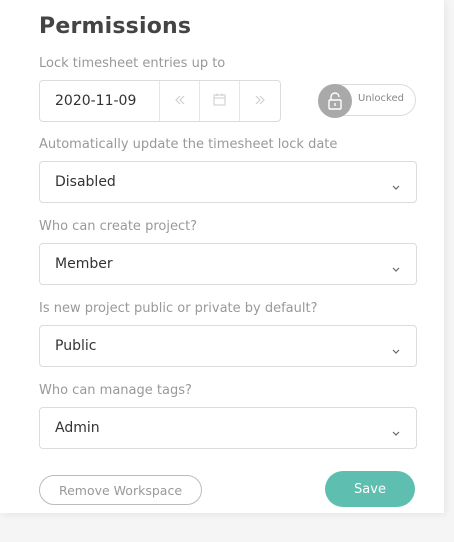  I want to click on auto-update-value: Disabled, so click(85, 182).